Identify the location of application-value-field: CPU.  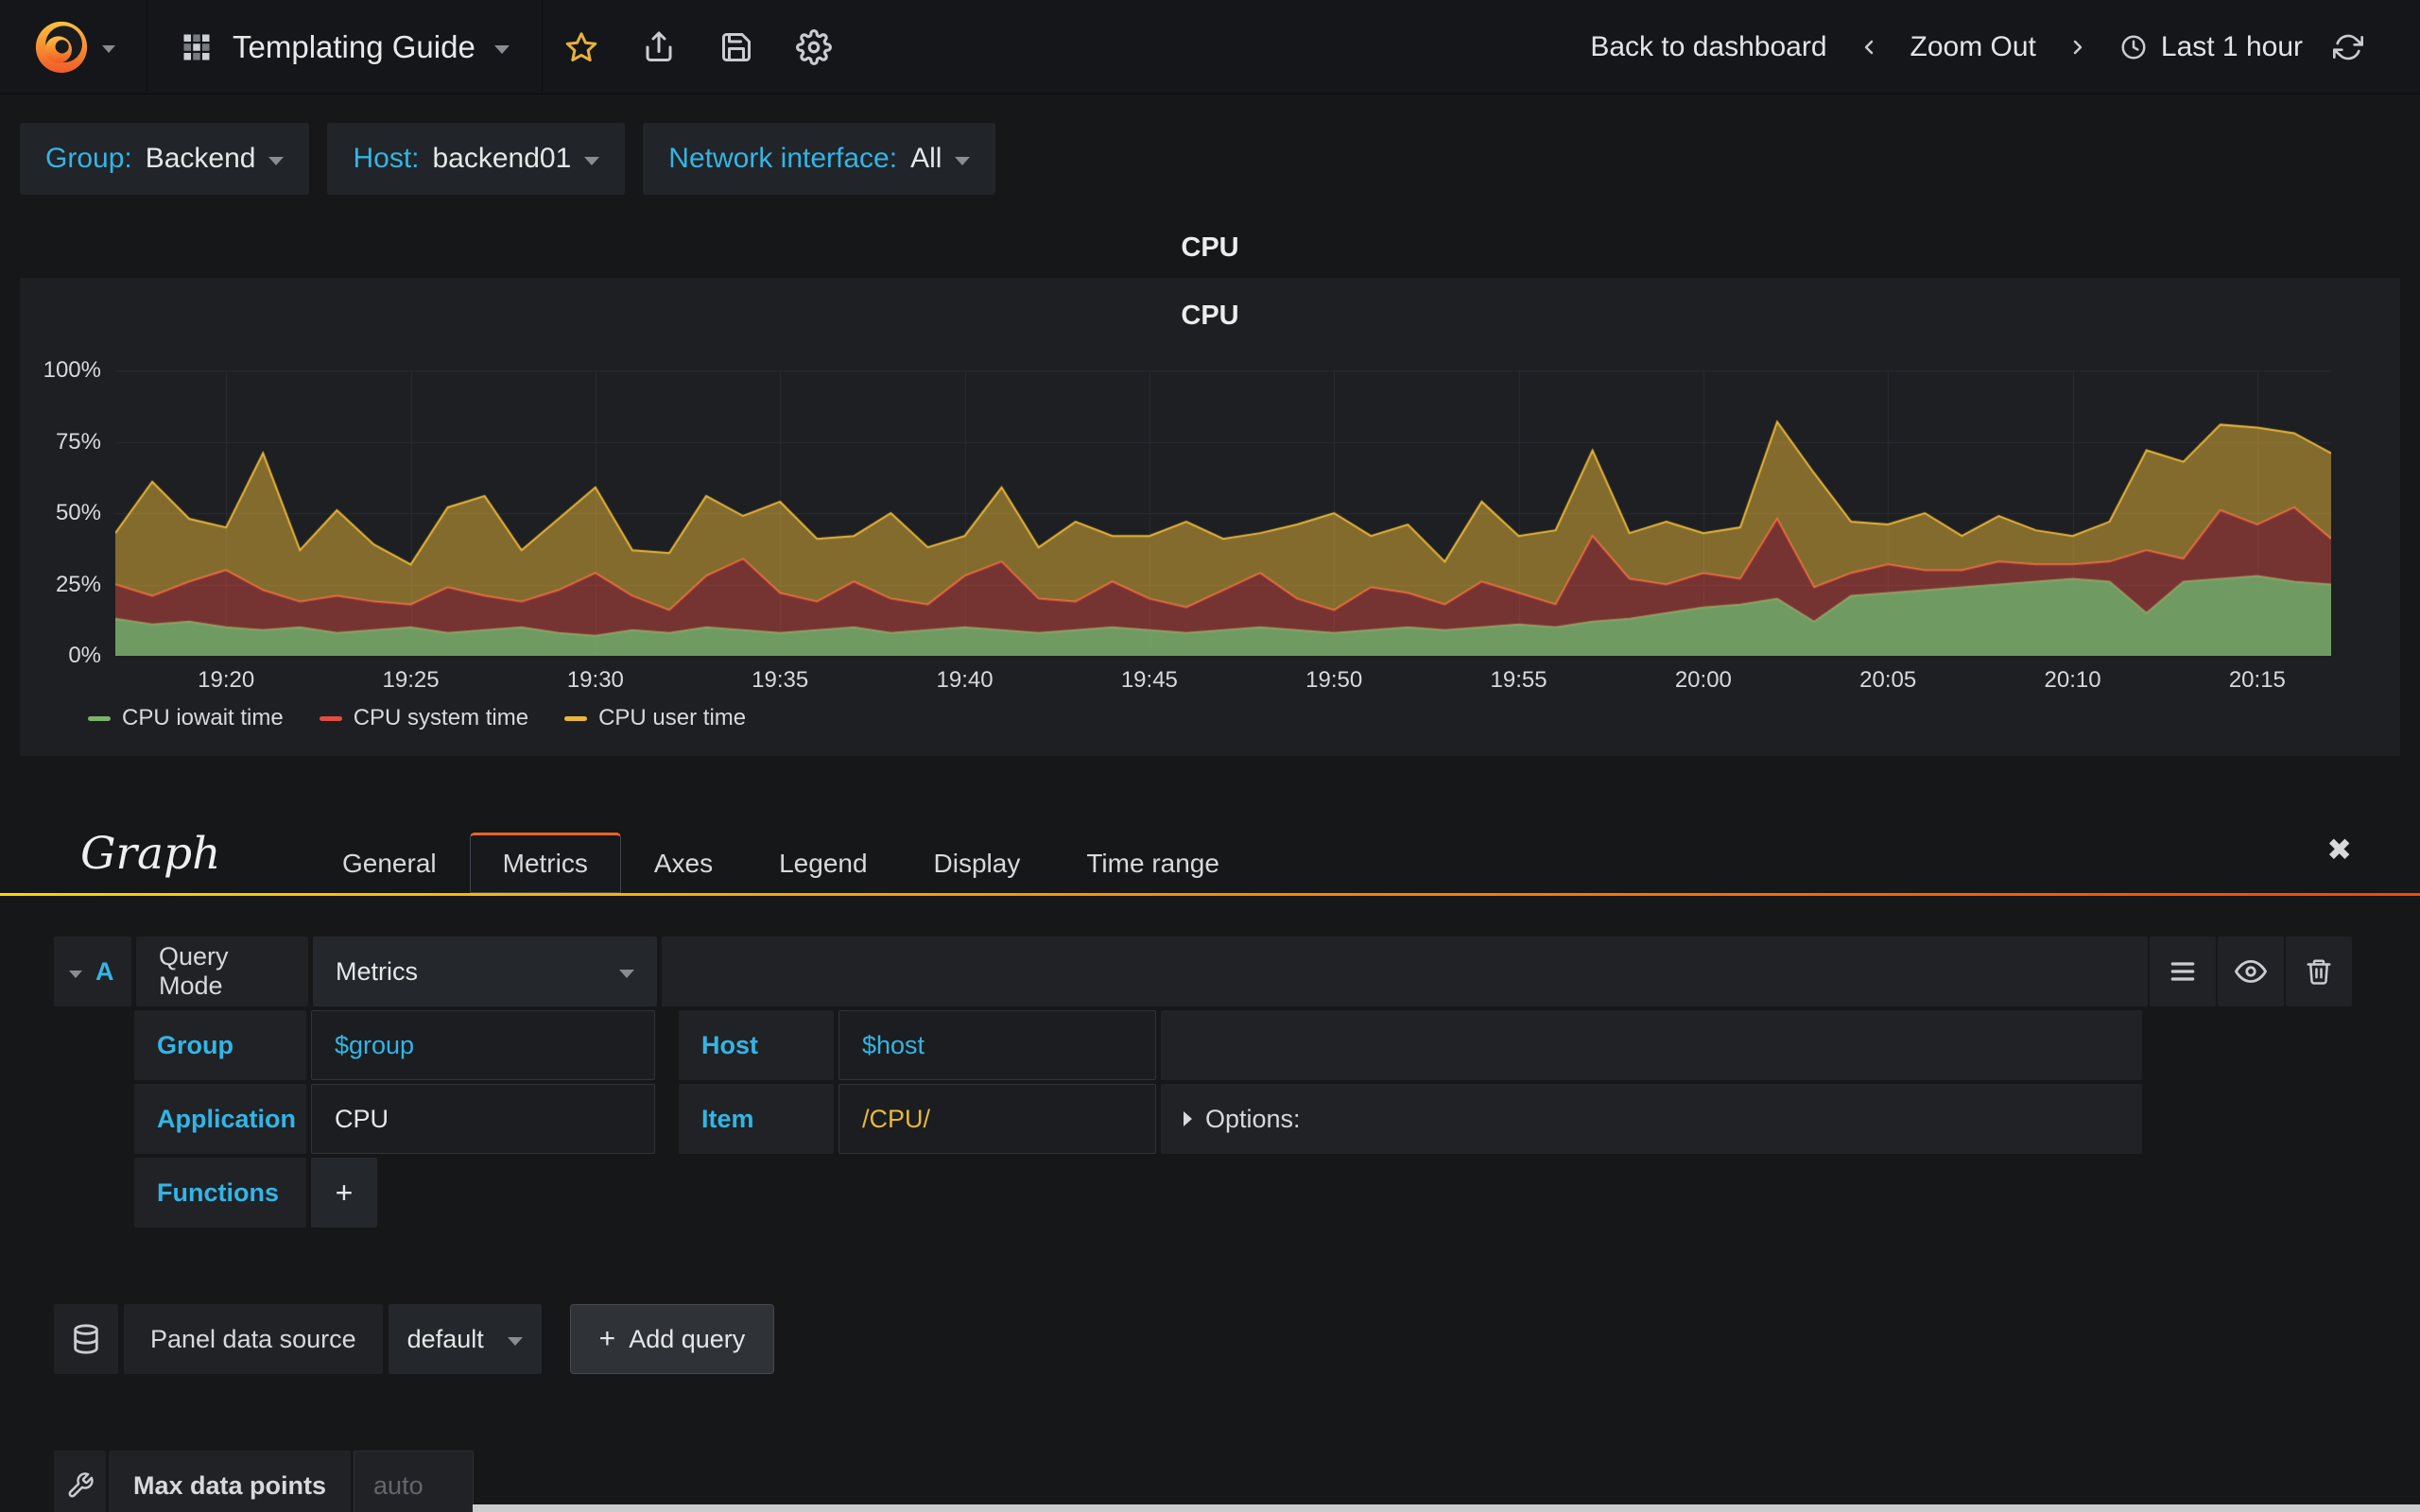
(483, 1119).